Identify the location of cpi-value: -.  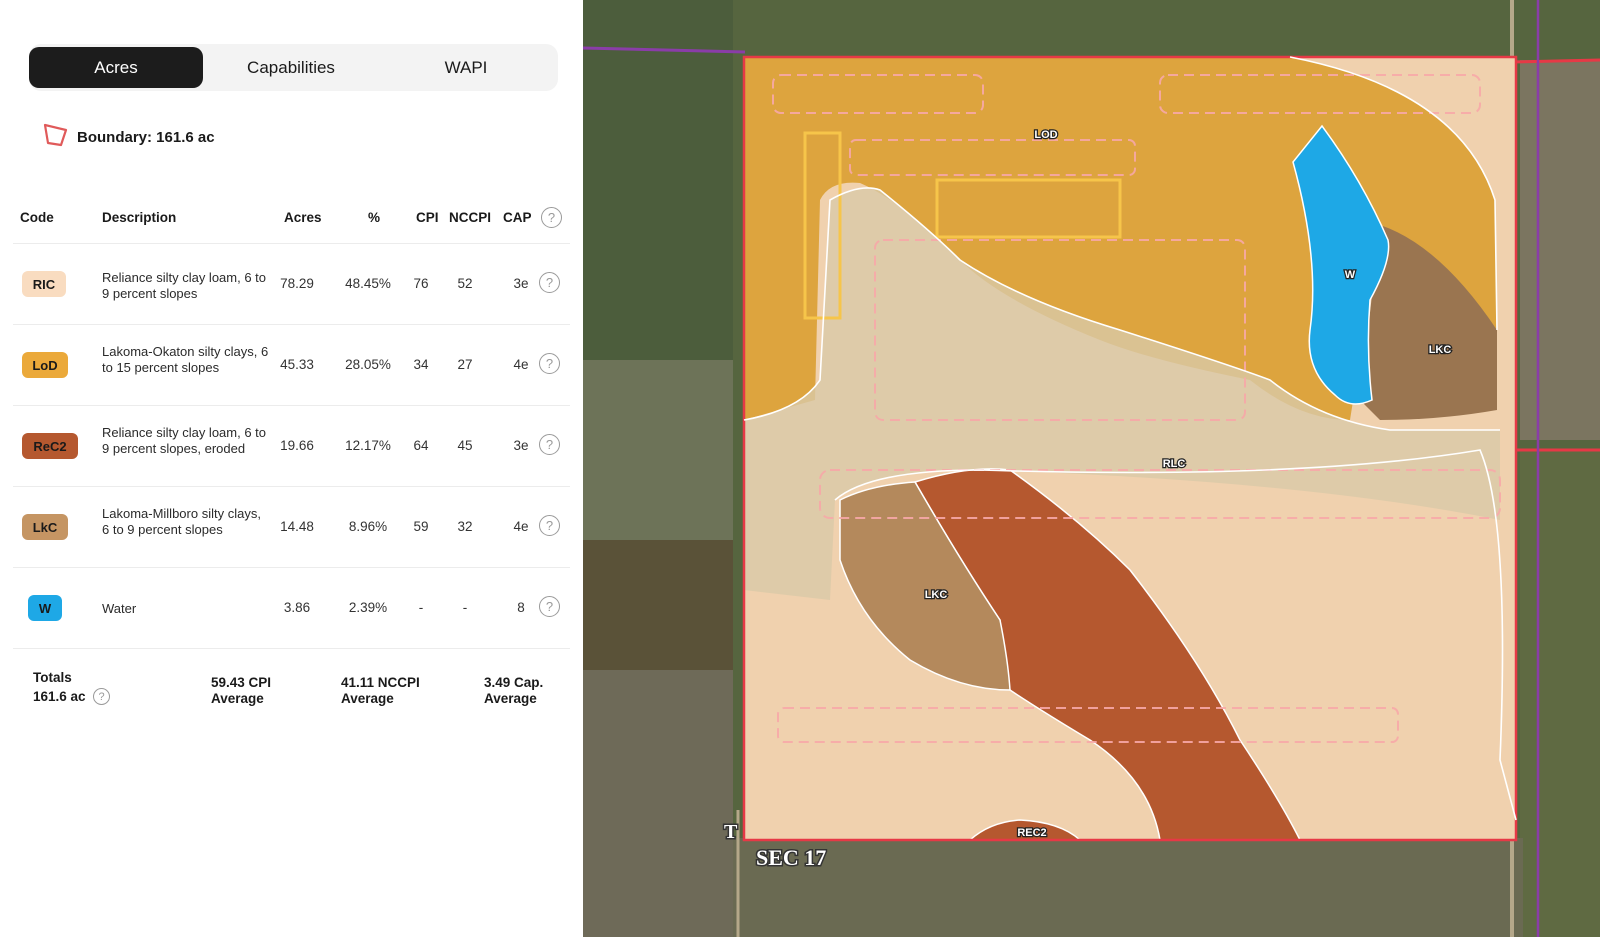
(421, 607).